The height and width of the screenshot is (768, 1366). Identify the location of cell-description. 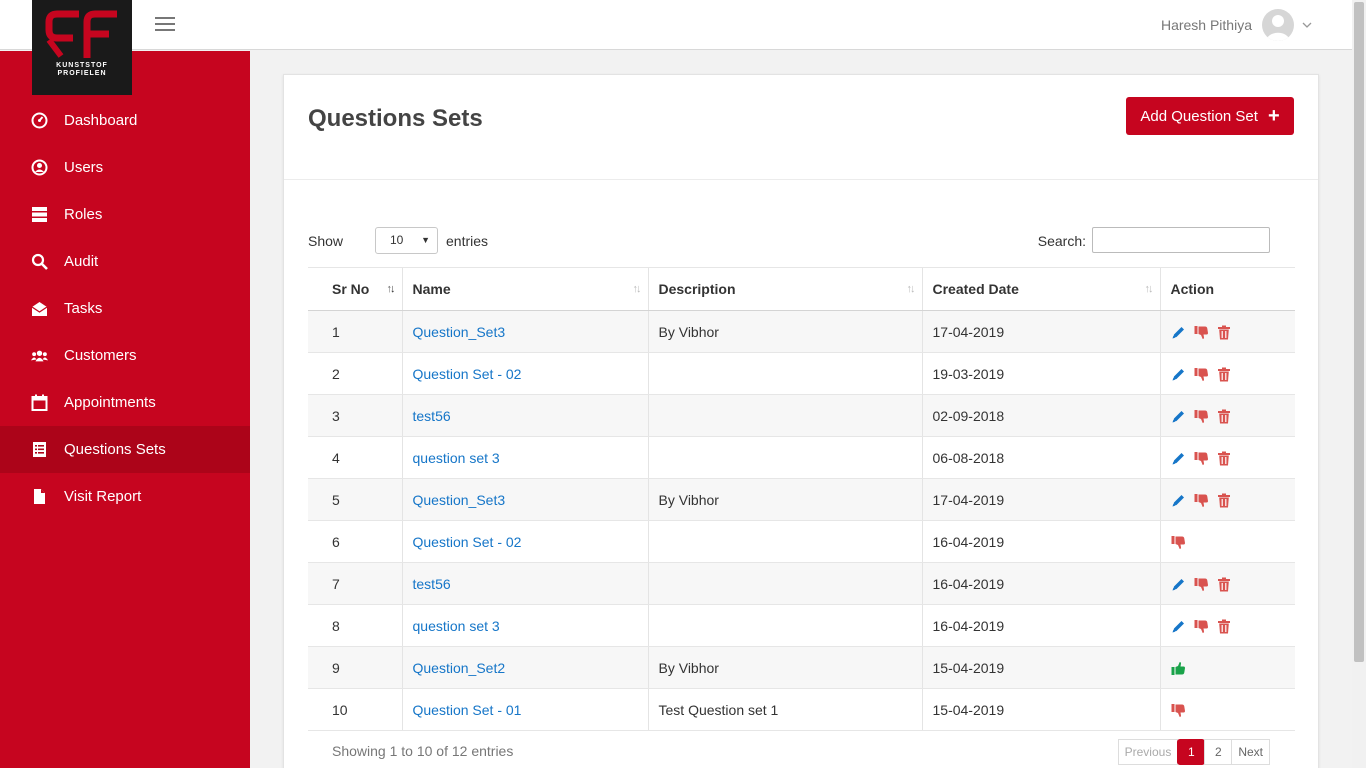
(784, 415).